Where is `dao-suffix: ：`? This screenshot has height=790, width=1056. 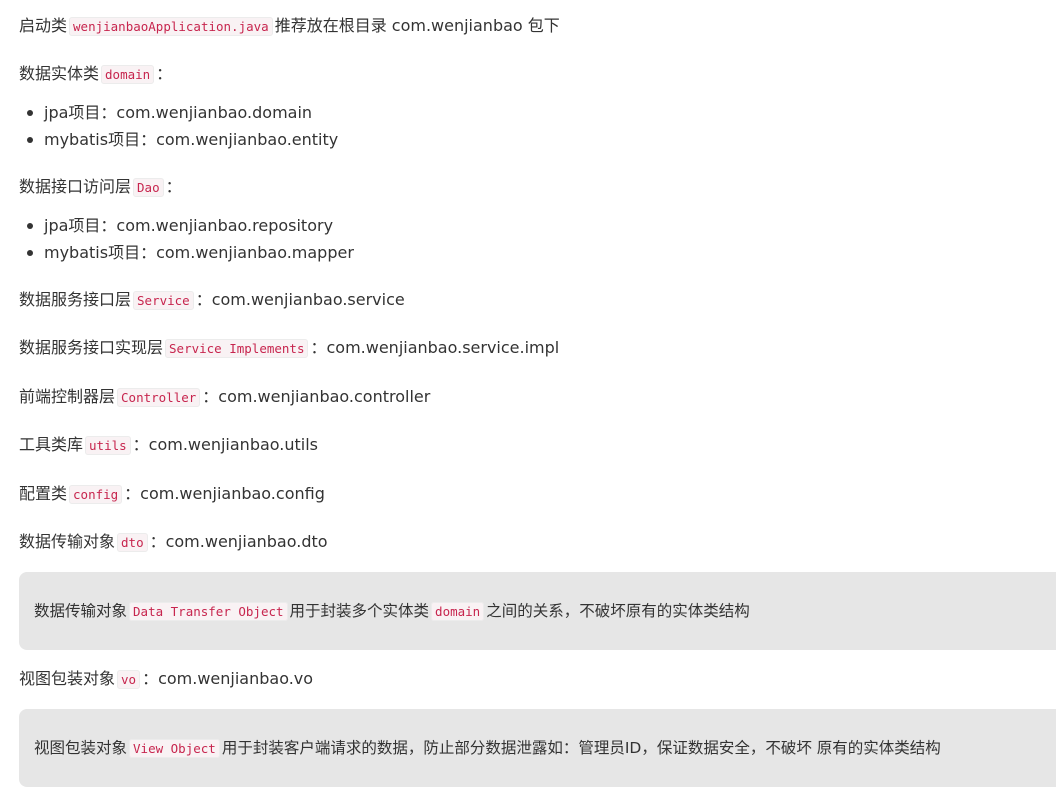 dao-suffix: ： is located at coordinates (173, 186).